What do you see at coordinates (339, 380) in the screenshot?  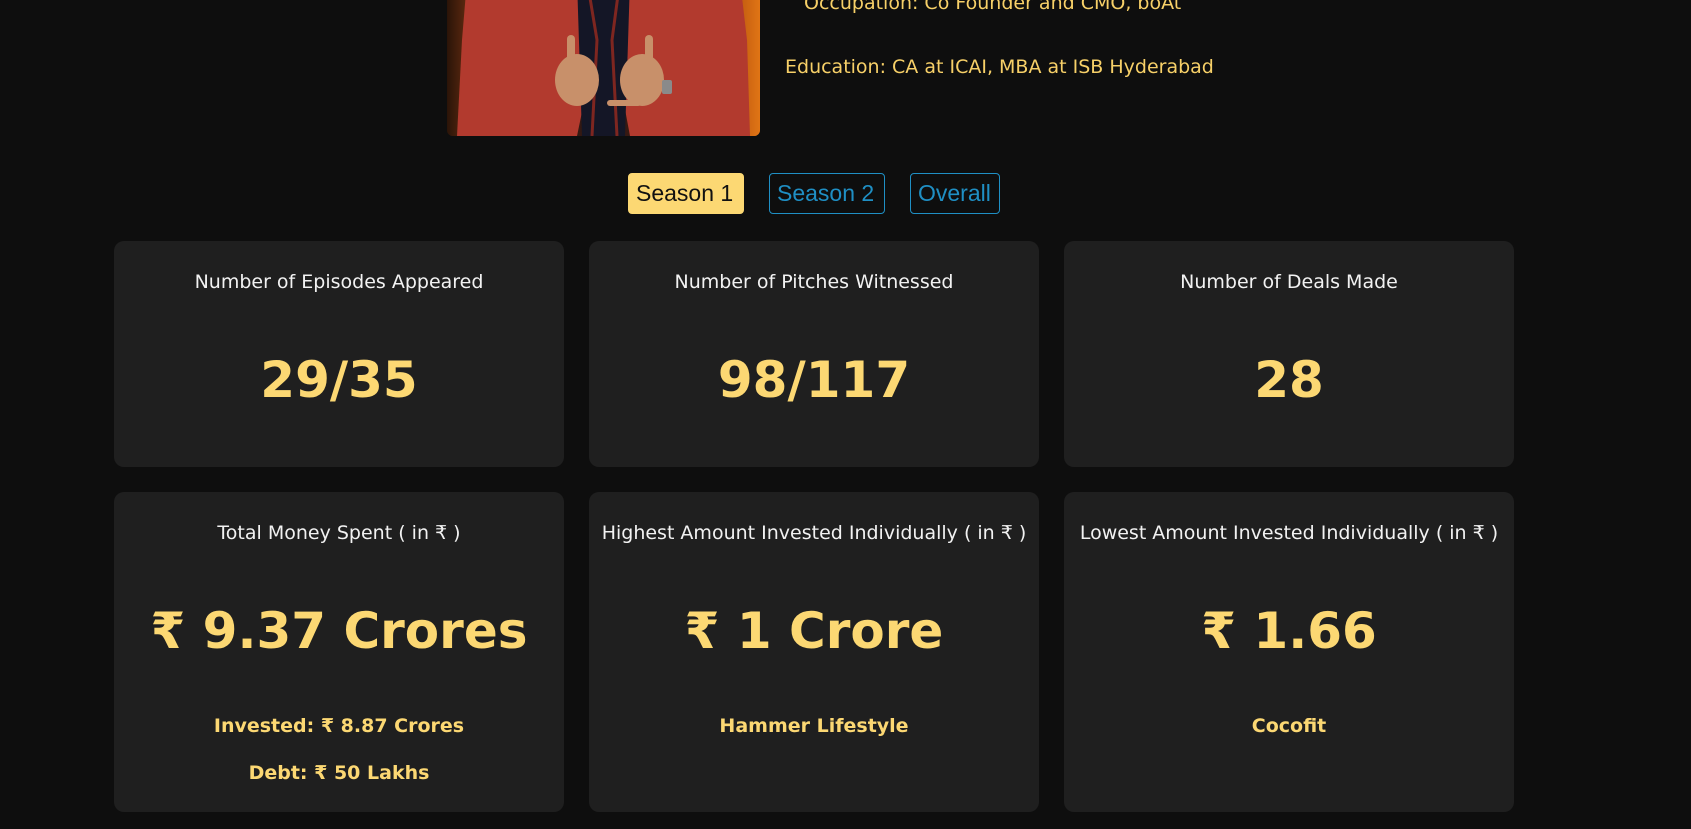 I see `card-value: 29/35` at bounding box center [339, 380].